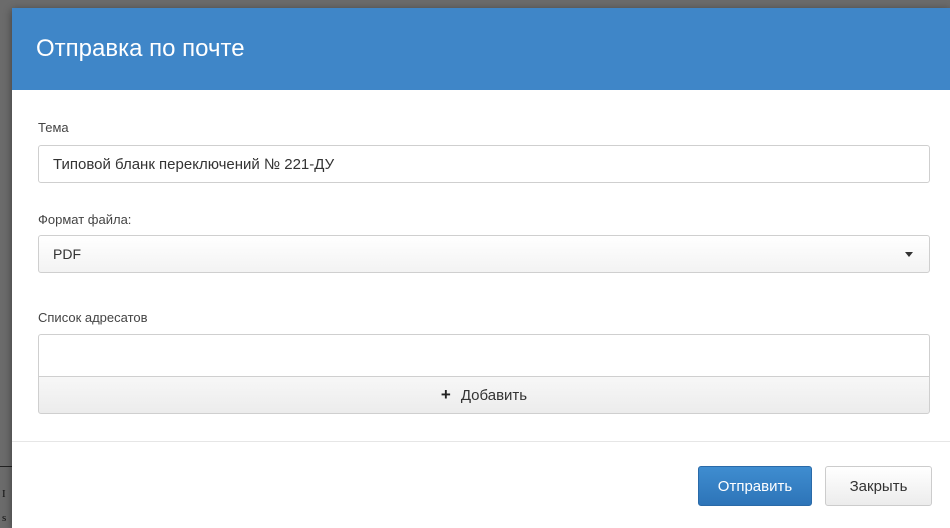  I want to click on add-recipient-label: Добавить, so click(494, 395).